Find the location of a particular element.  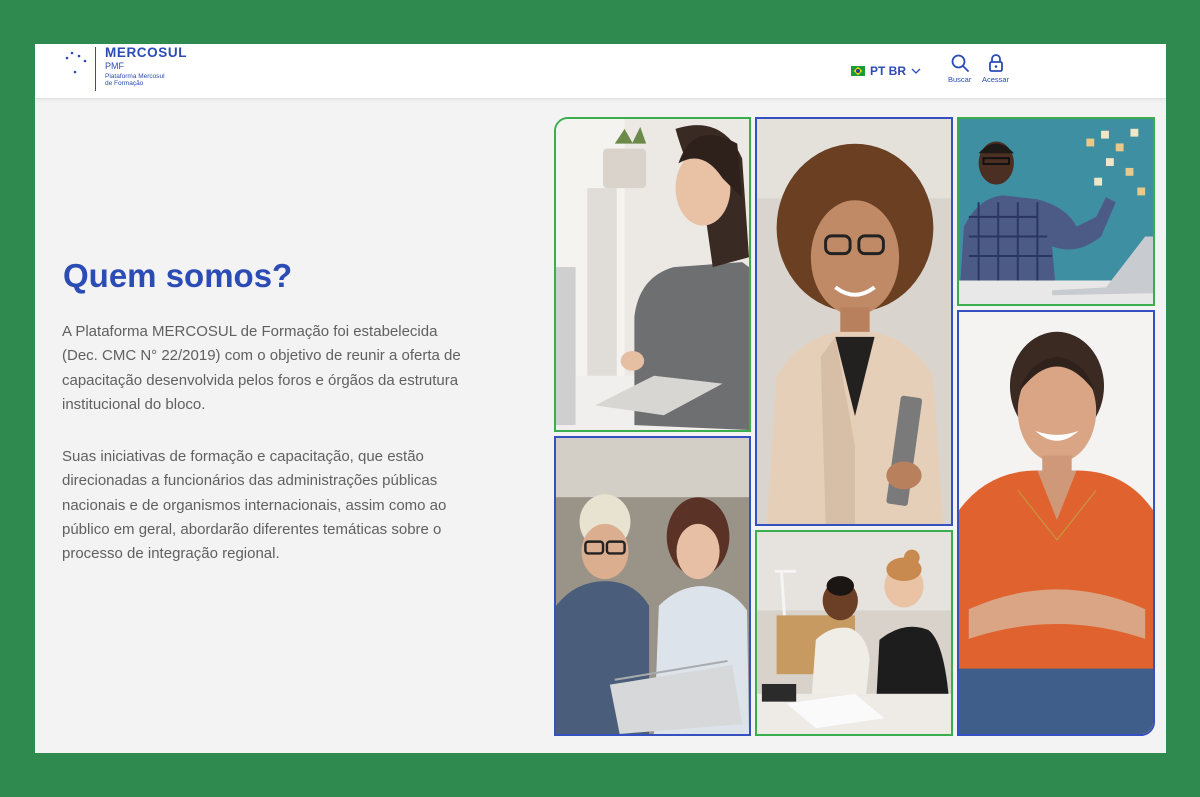

logo-abbreviation: PMF is located at coordinates (114, 66).